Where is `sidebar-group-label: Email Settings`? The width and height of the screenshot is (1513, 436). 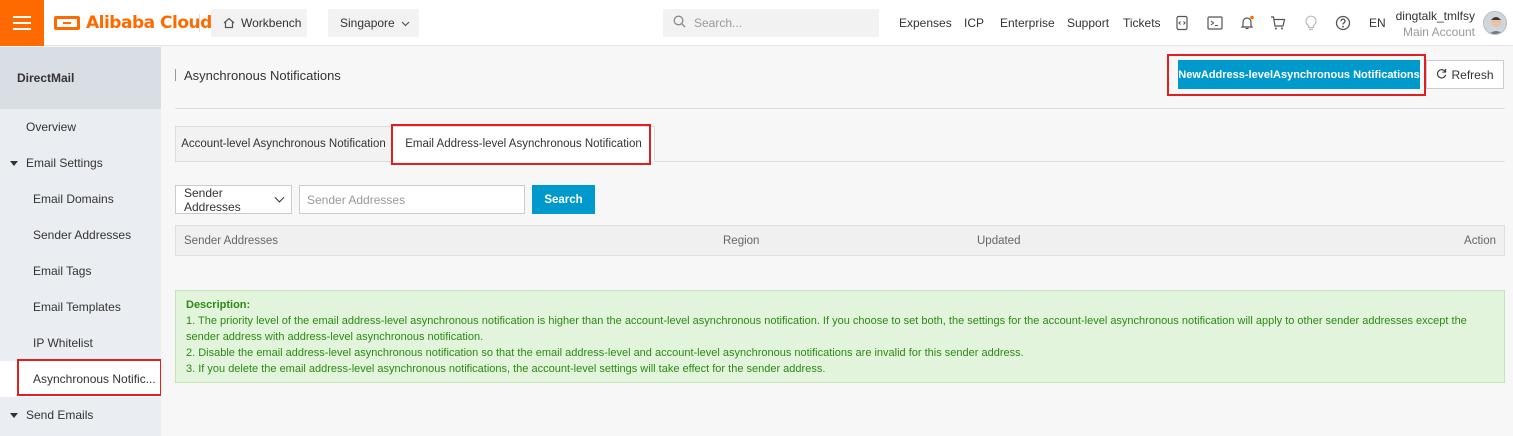 sidebar-group-label: Email Settings is located at coordinates (64, 163).